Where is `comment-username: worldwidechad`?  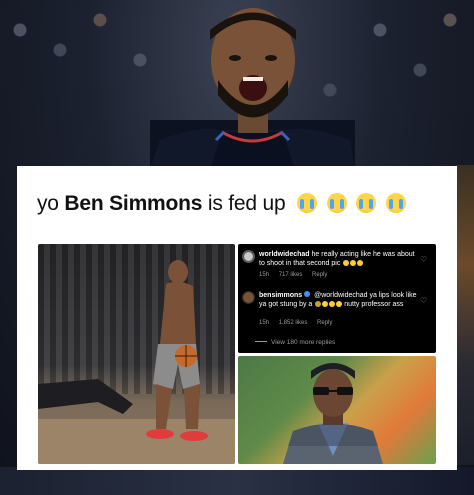 comment-username: worldwidechad is located at coordinates (284, 254).